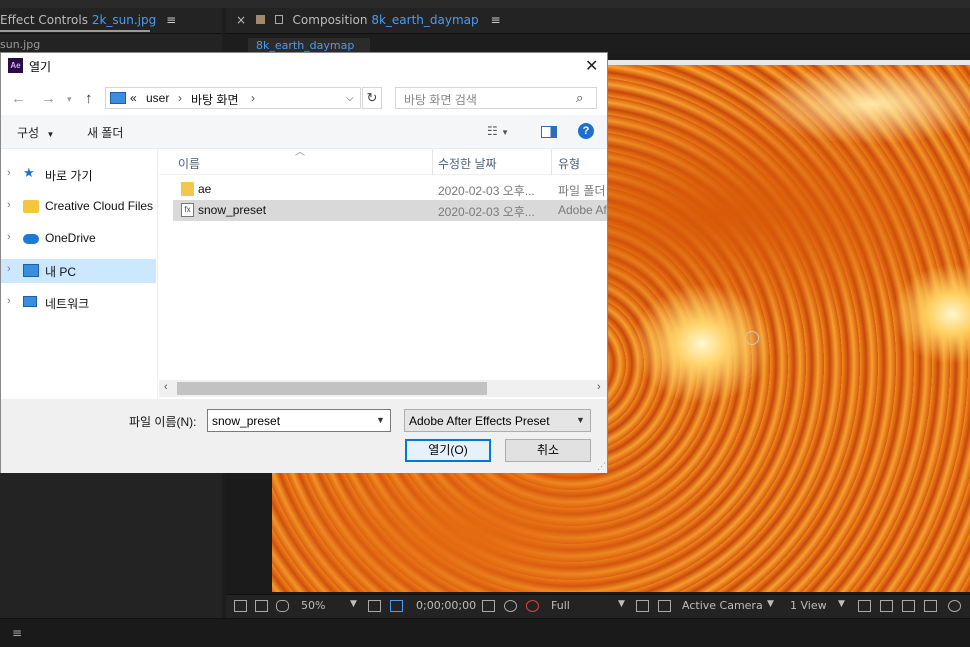 This screenshot has height=647, width=970. Describe the element at coordinates (313, 605) in the screenshot. I see `zoom-select: 50%` at that location.